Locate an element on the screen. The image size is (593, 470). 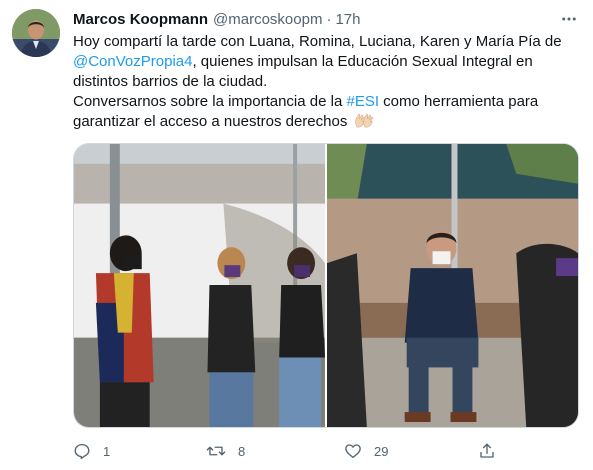
mention-link: @ConVozPropia4 is located at coordinates (132, 61).